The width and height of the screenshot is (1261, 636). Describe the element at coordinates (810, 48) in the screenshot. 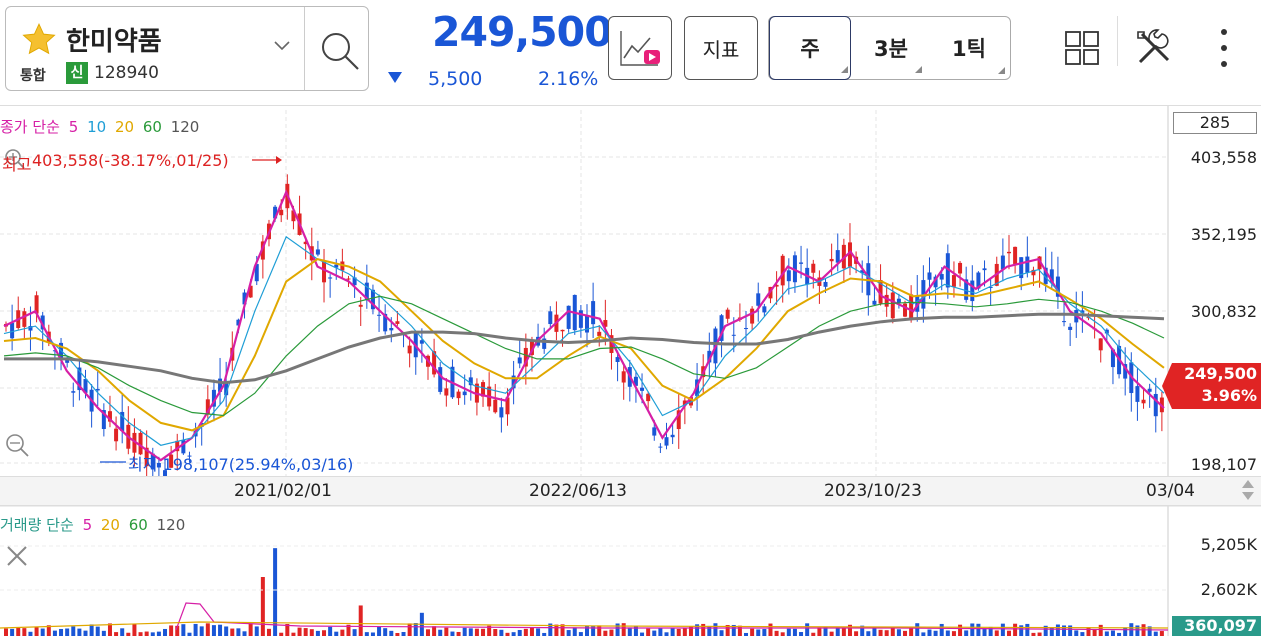

I see `period-week-button: 주` at that location.